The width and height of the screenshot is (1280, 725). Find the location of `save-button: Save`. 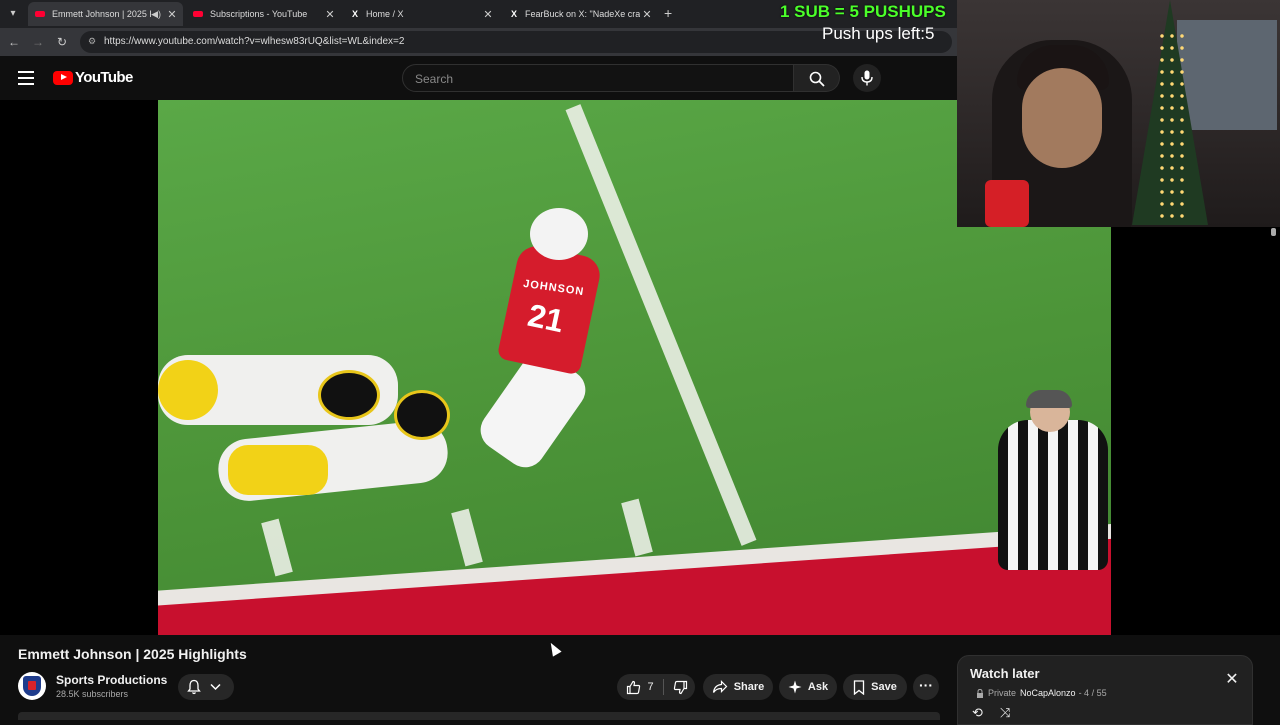

save-button: Save is located at coordinates (875, 687).